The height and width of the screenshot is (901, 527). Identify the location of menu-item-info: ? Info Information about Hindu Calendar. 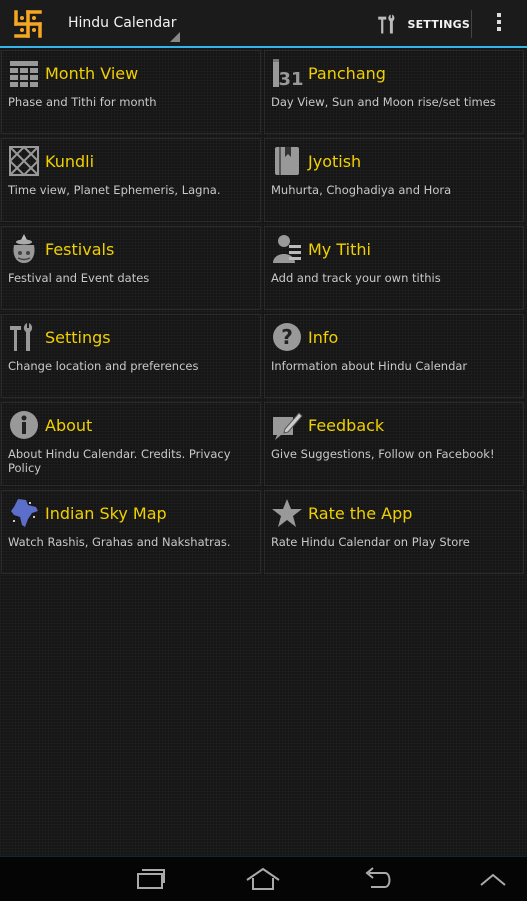
(394, 356).